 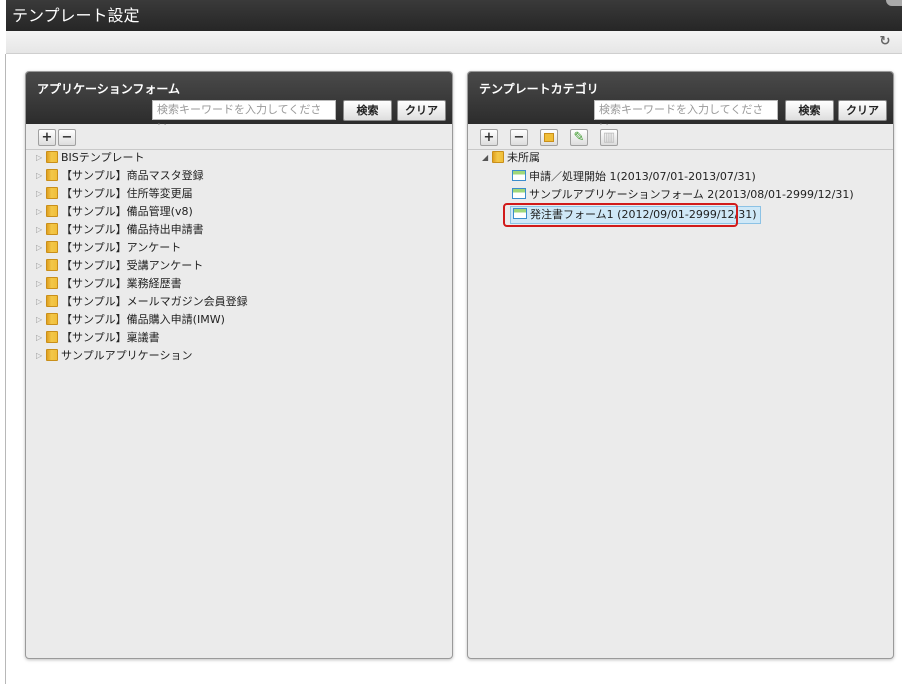 I want to click on panel-title: テンプレートカテゴリ, so click(x=539, y=89).